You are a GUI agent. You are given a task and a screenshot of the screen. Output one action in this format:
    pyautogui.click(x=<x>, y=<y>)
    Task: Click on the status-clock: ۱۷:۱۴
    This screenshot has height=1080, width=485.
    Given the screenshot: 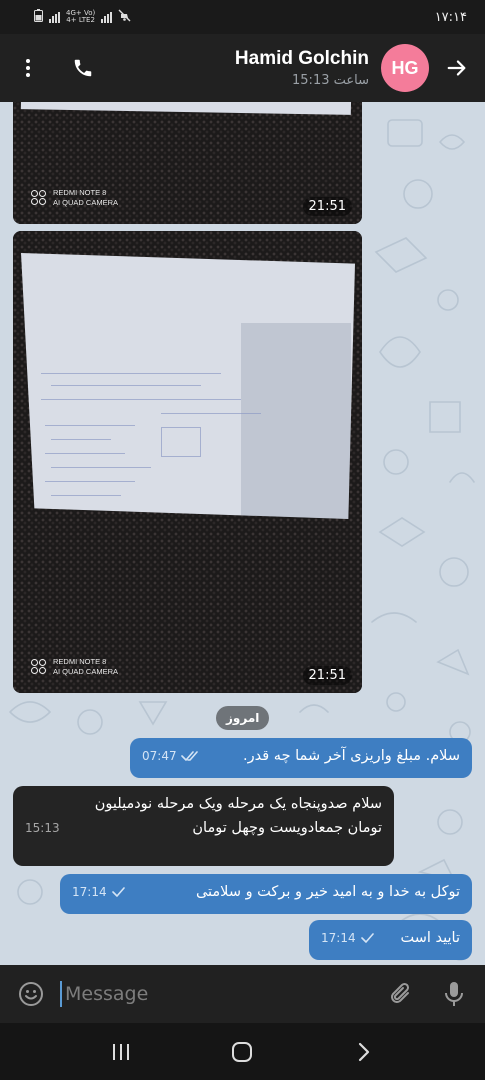 What is the action you would take?
    pyautogui.click(x=450, y=17)
    